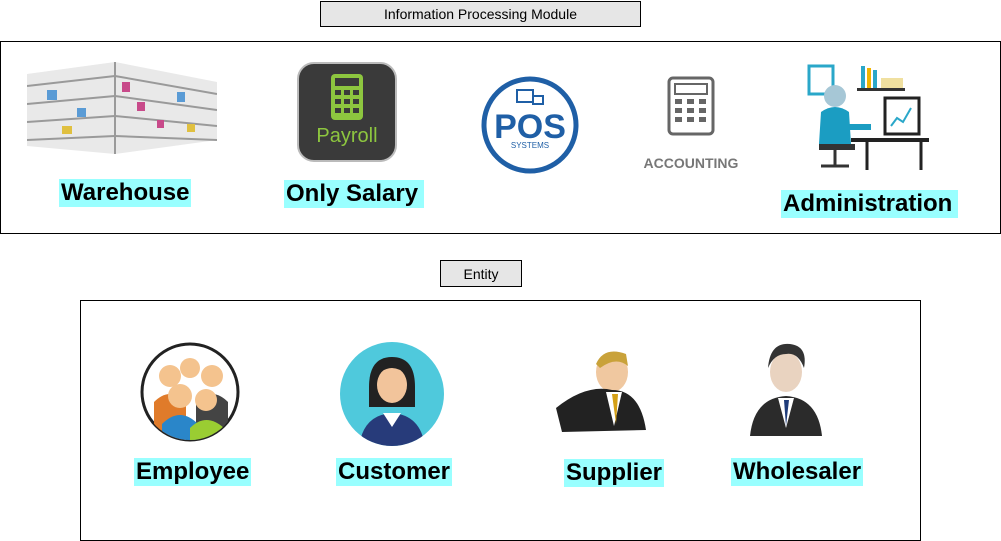  I want to click on employee-label: Employee, so click(193, 472).